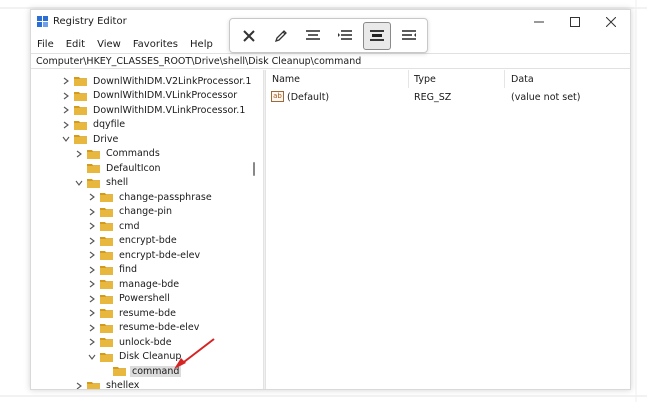 The width and height of the screenshot is (647, 402). I want to click on pencil-icon, so click(280, 36).